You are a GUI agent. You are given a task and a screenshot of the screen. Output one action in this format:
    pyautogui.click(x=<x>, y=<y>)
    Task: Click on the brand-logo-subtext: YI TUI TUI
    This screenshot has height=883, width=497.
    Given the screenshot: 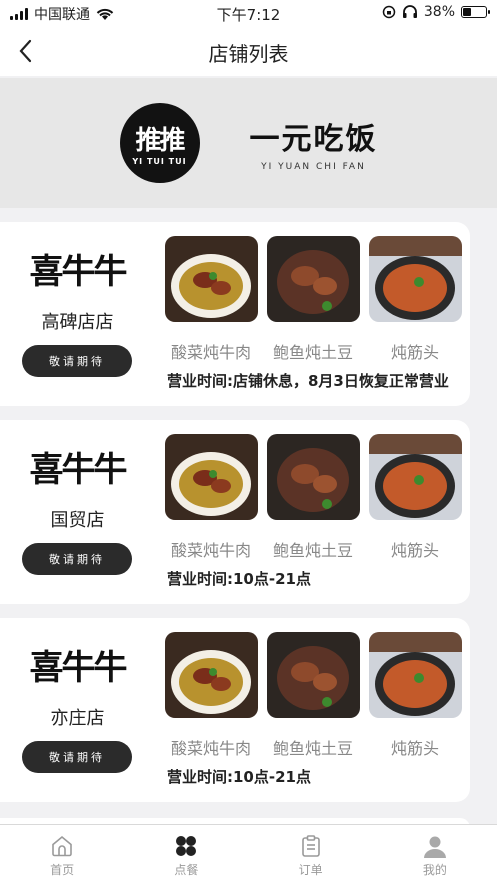 What is the action you would take?
    pyautogui.click(x=159, y=161)
    